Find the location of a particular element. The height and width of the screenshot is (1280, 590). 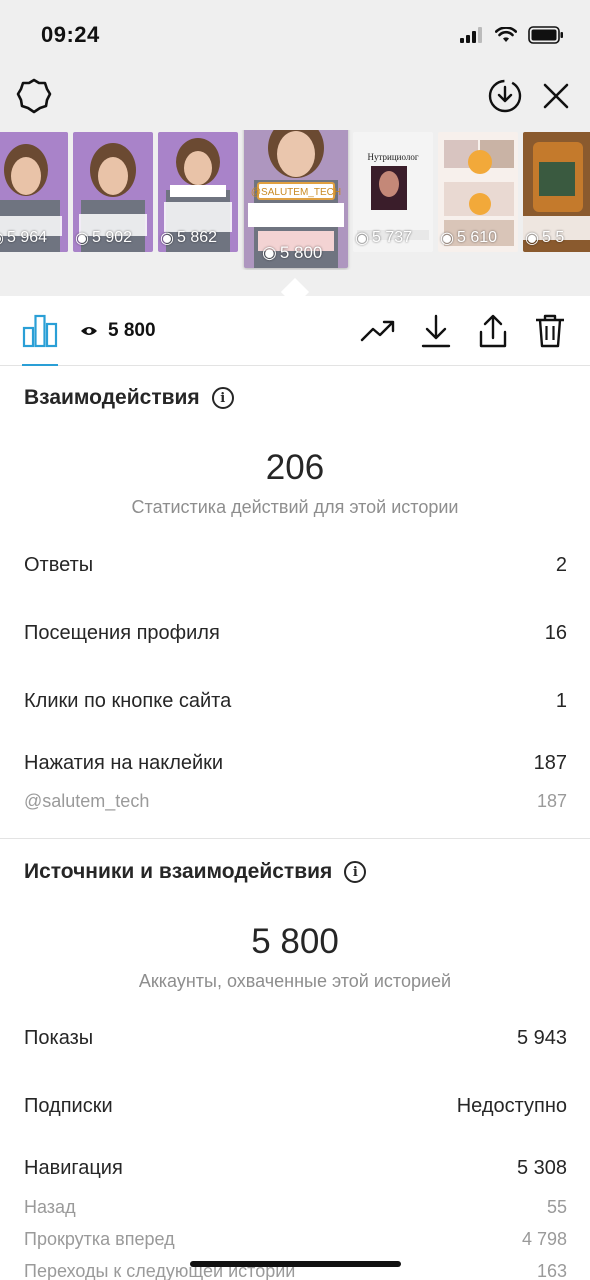

promote-button is located at coordinates (378, 331).